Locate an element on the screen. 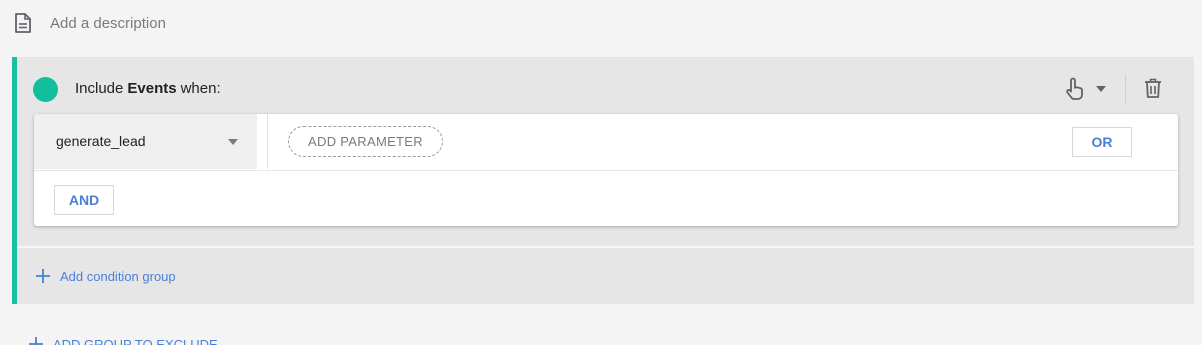 The height and width of the screenshot is (345, 1202). add-parameter-button: ADD PARAMETER is located at coordinates (365, 141).